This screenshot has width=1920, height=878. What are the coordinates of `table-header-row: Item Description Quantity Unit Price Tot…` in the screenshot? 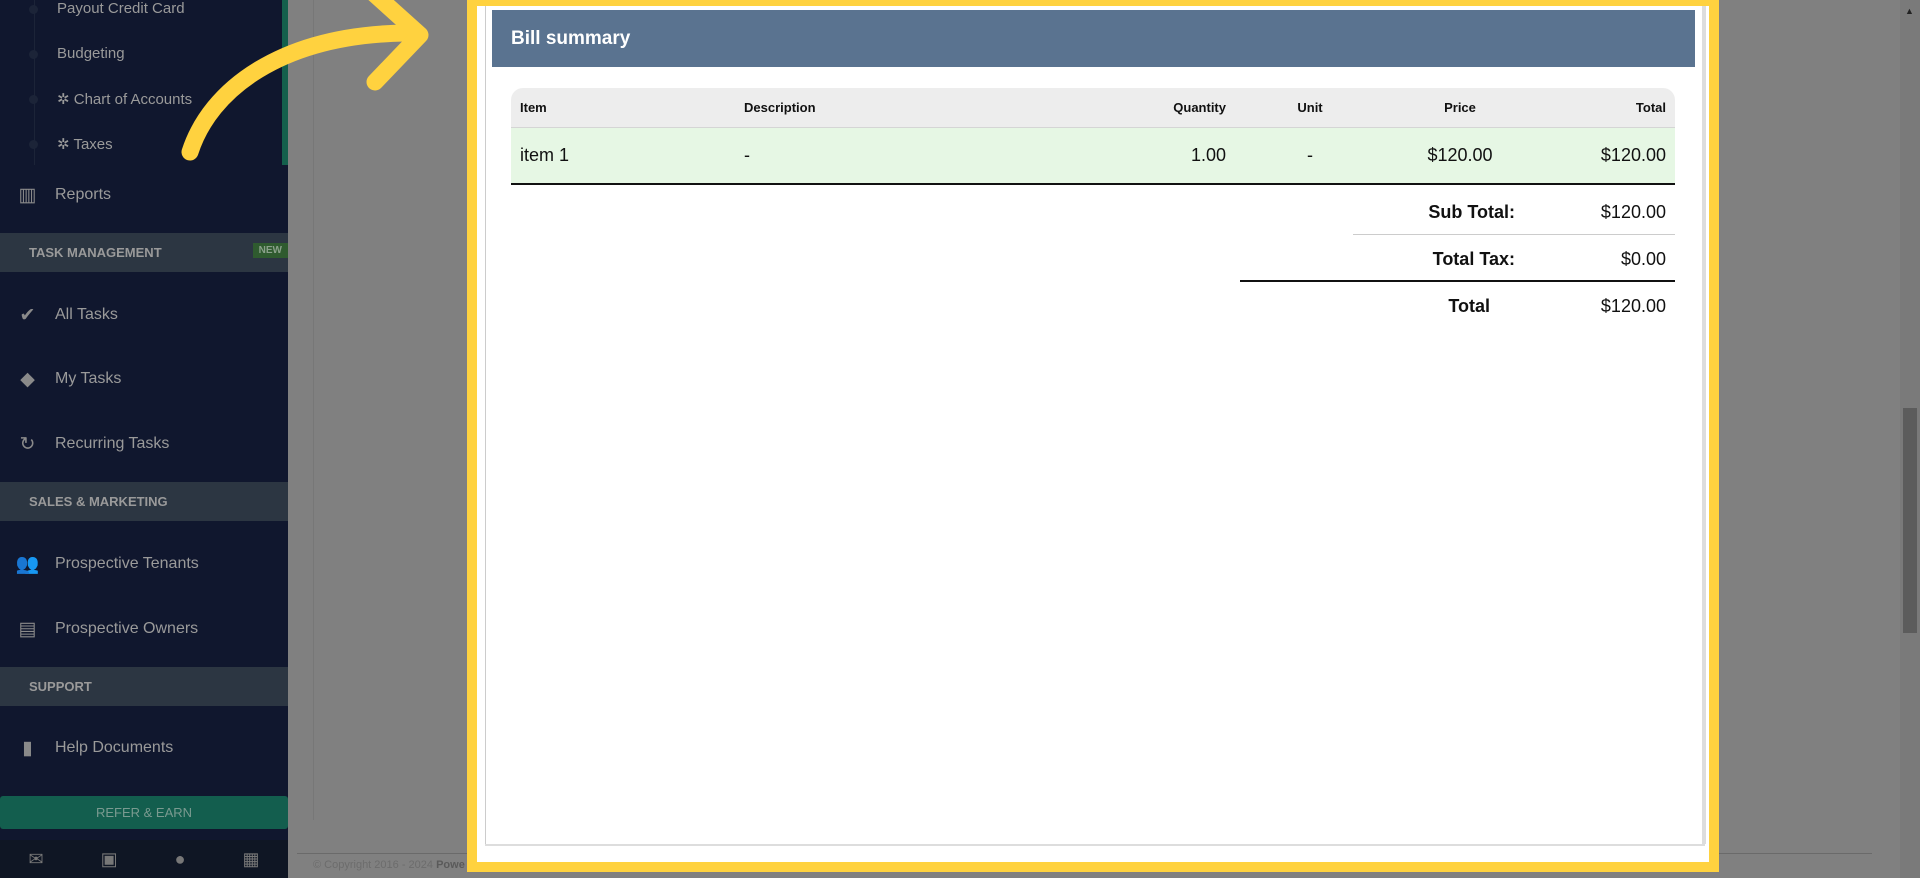 It's located at (1093, 108).